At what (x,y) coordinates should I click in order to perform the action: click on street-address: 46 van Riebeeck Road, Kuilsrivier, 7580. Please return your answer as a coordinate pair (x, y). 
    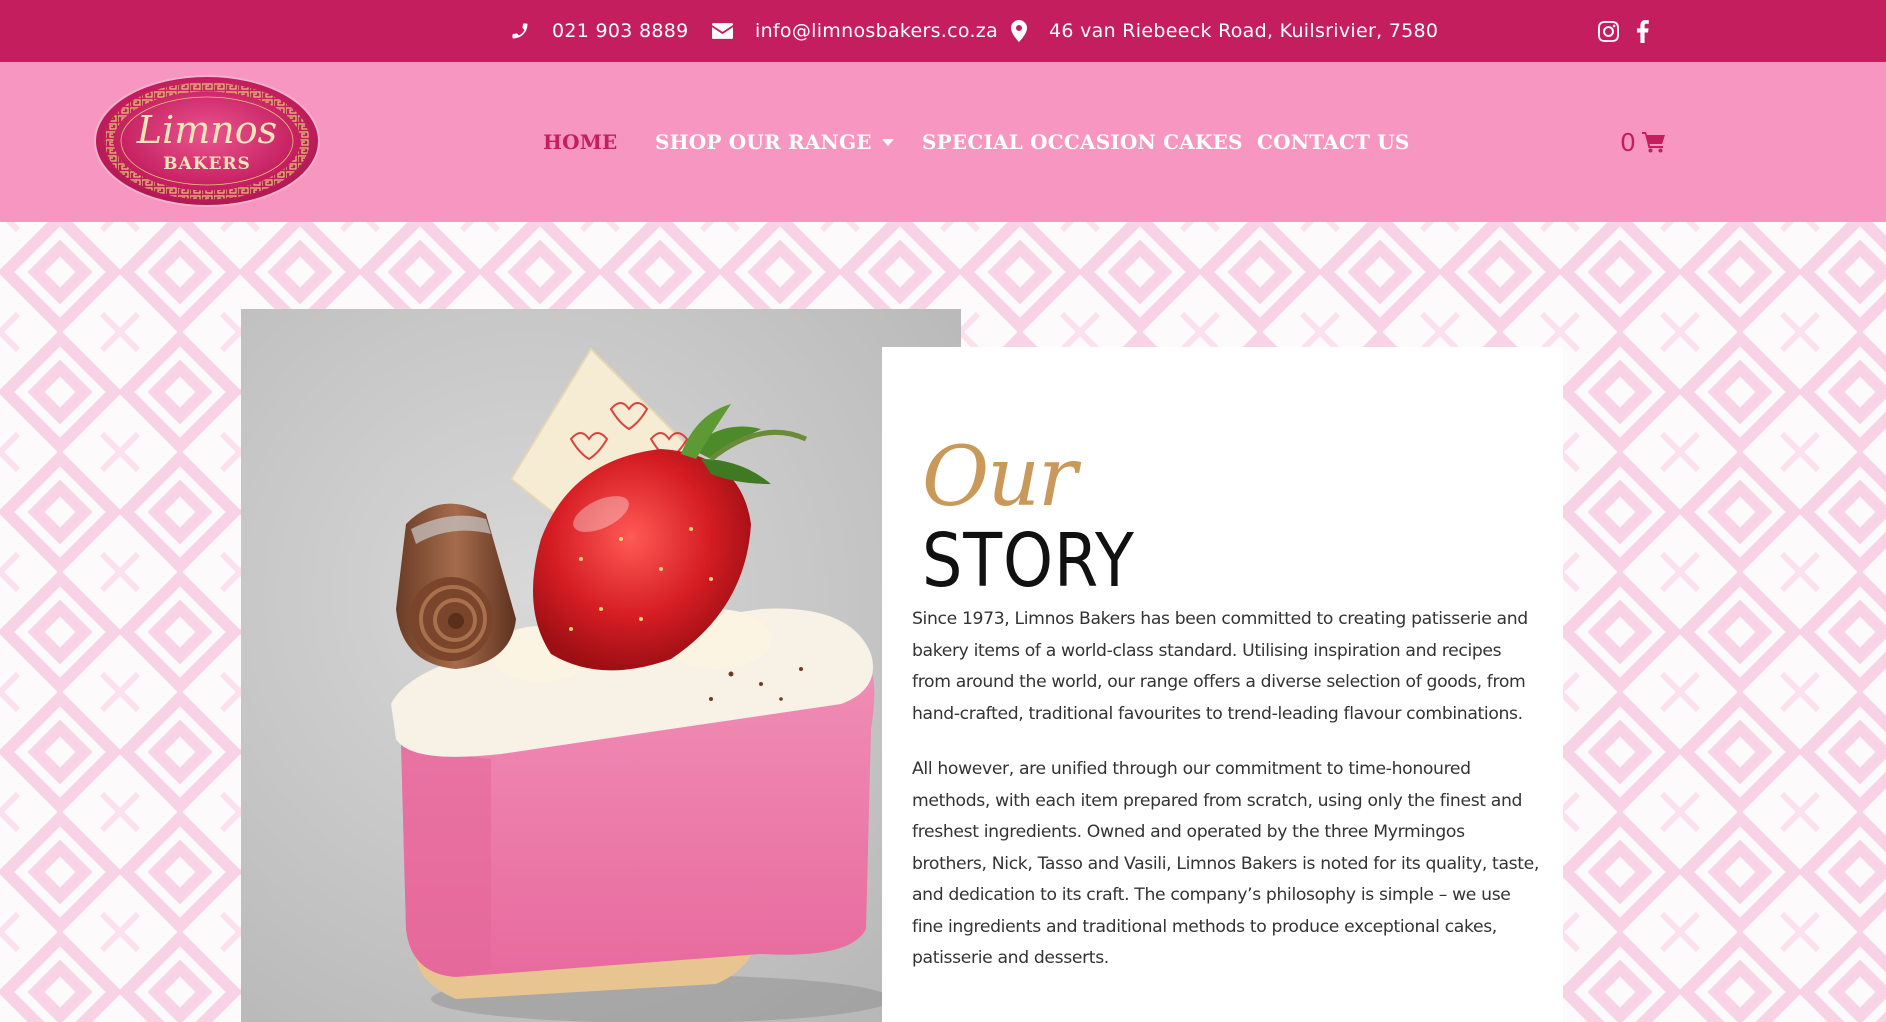
    Looking at the image, I should click on (1244, 31).